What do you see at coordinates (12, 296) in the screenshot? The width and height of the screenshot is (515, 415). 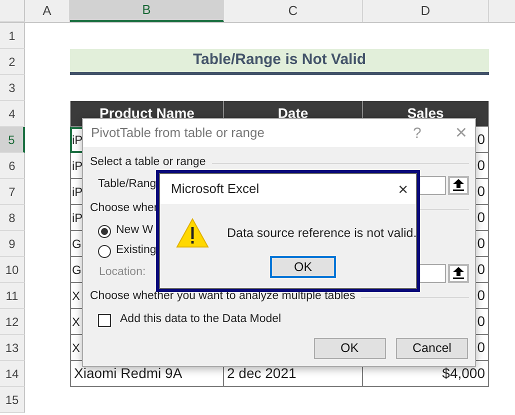 I see `row-header: 11` at bounding box center [12, 296].